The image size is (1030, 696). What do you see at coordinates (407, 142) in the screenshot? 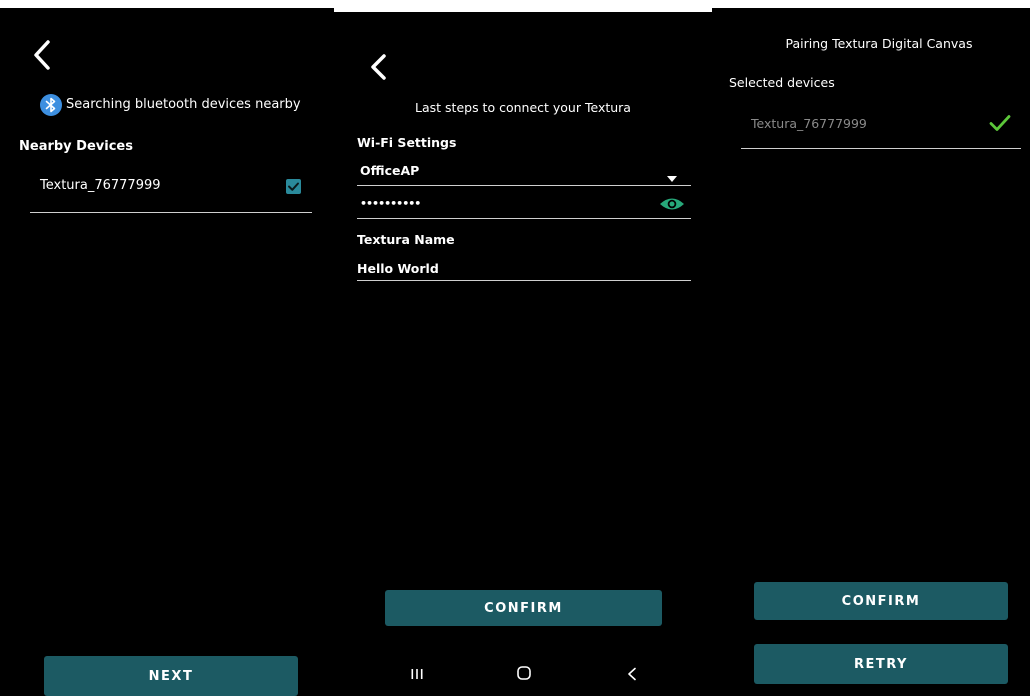
I see `wifi-settings-title: Wi-Fi Settings` at bounding box center [407, 142].